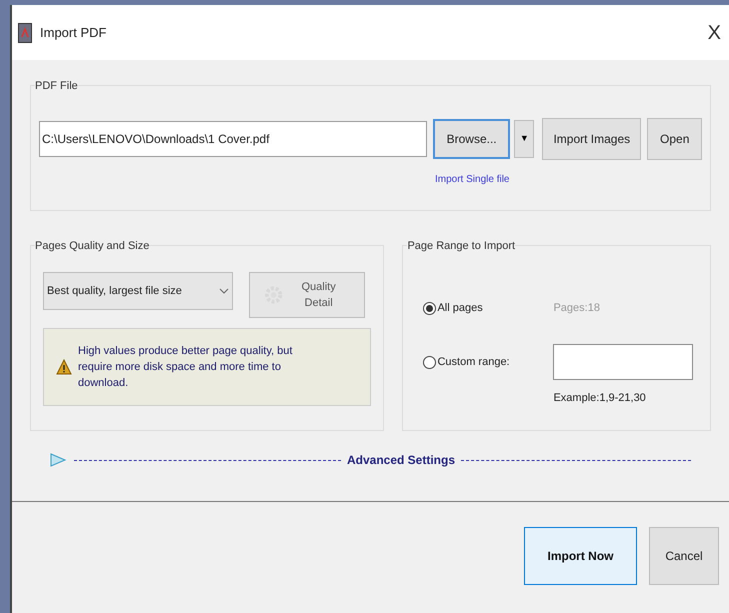 This screenshot has width=729, height=613. What do you see at coordinates (58, 460) in the screenshot?
I see `expand-triangle-icon` at bounding box center [58, 460].